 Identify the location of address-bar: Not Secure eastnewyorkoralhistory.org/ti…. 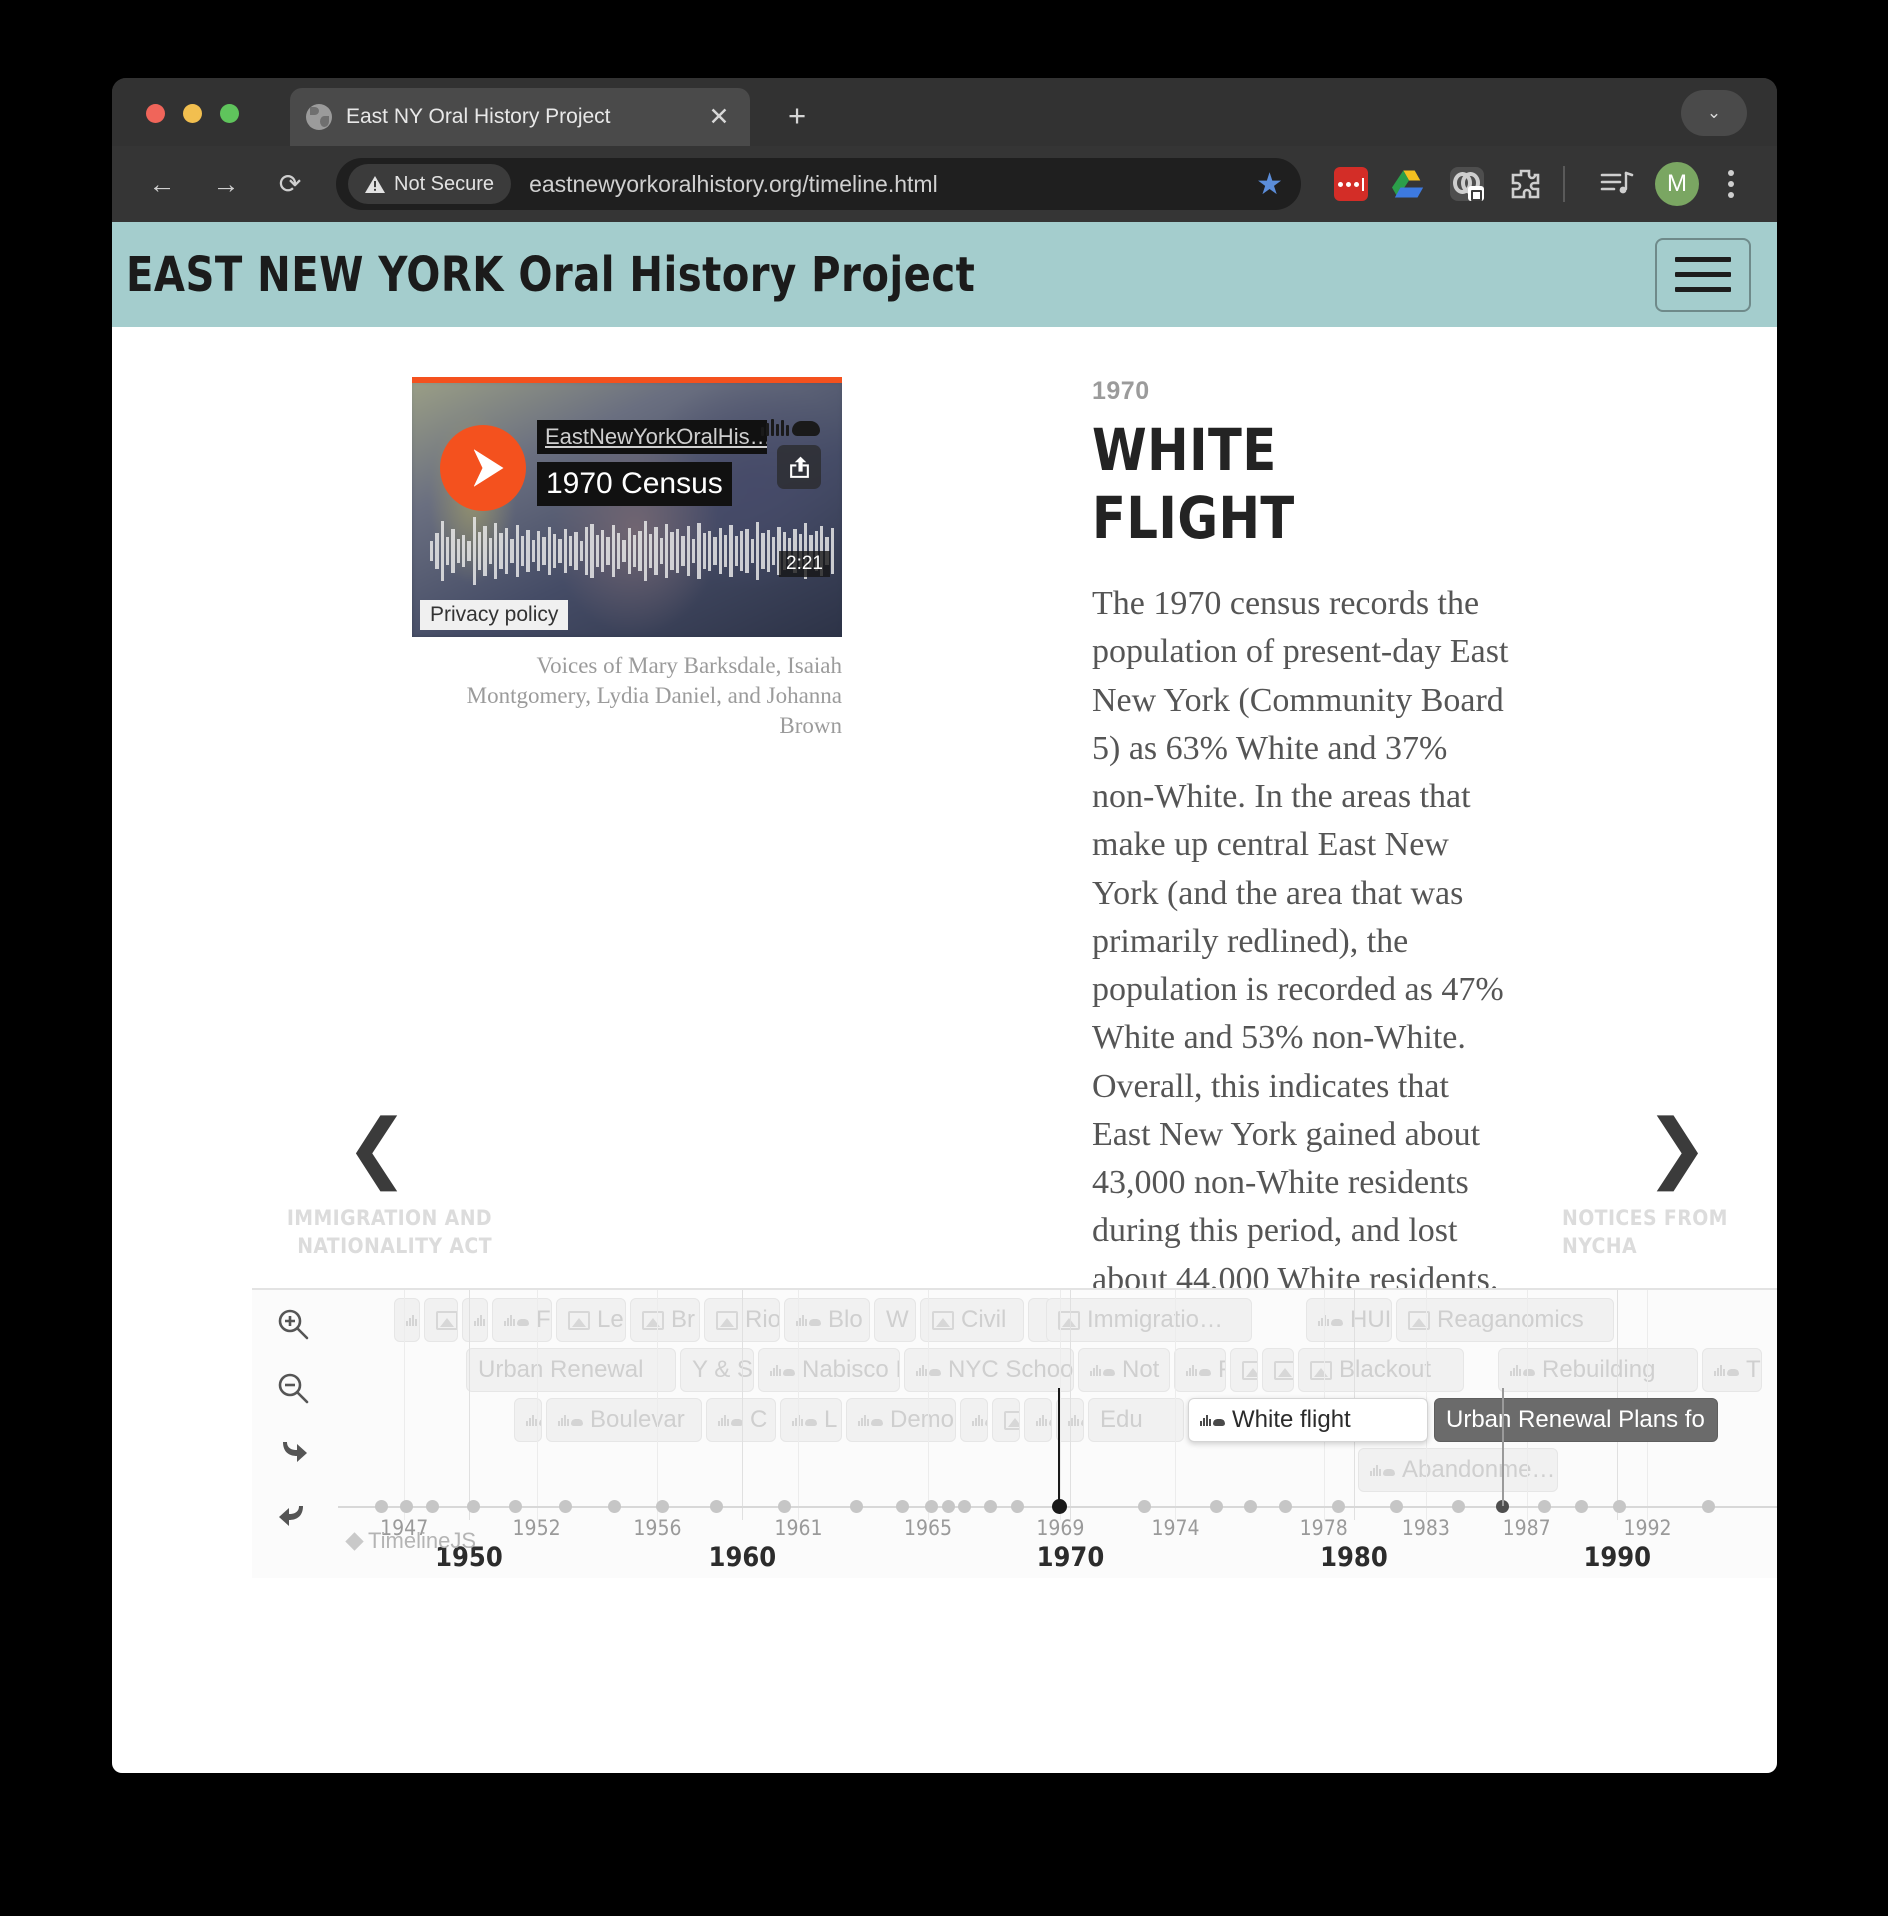
(818, 184).